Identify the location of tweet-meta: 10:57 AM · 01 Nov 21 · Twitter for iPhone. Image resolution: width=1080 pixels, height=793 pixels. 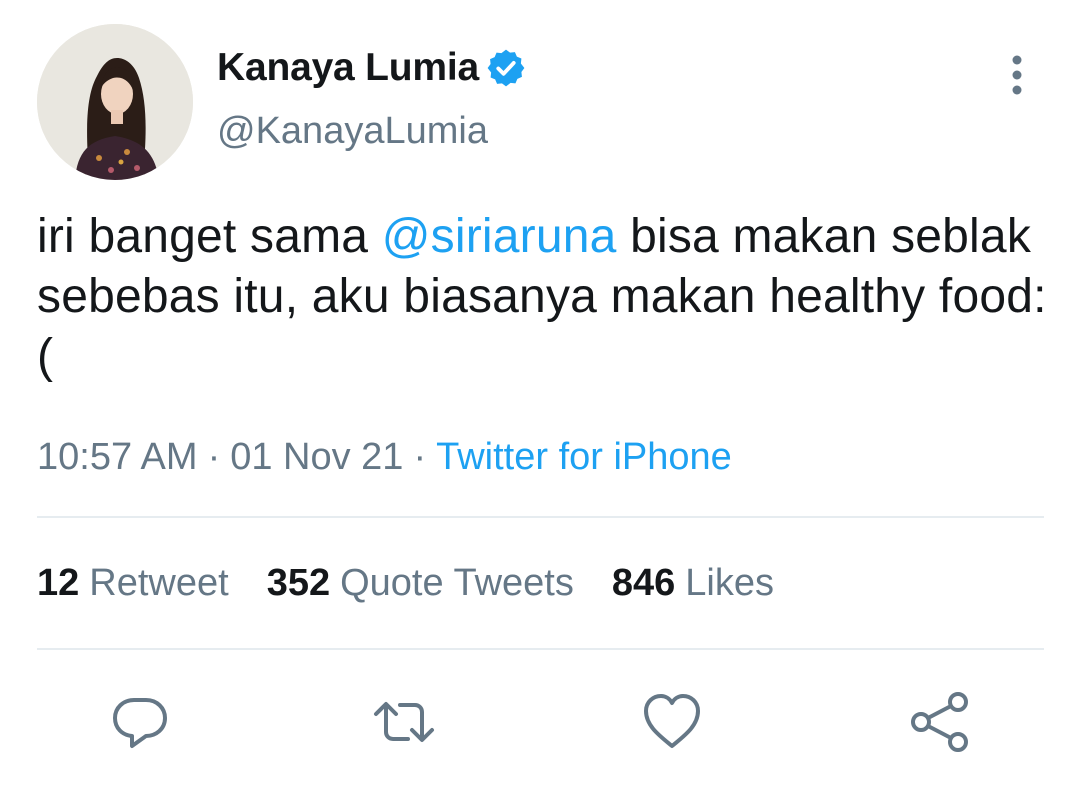
(384, 457).